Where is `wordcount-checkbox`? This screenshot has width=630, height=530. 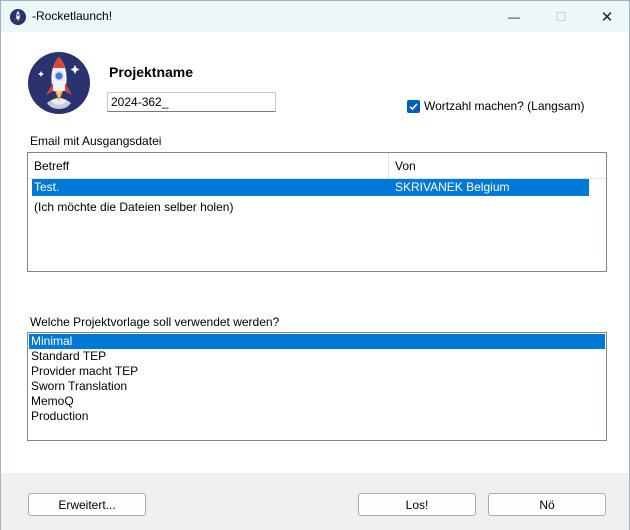
wordcount-checkbox is located at coordinates (413, 106).